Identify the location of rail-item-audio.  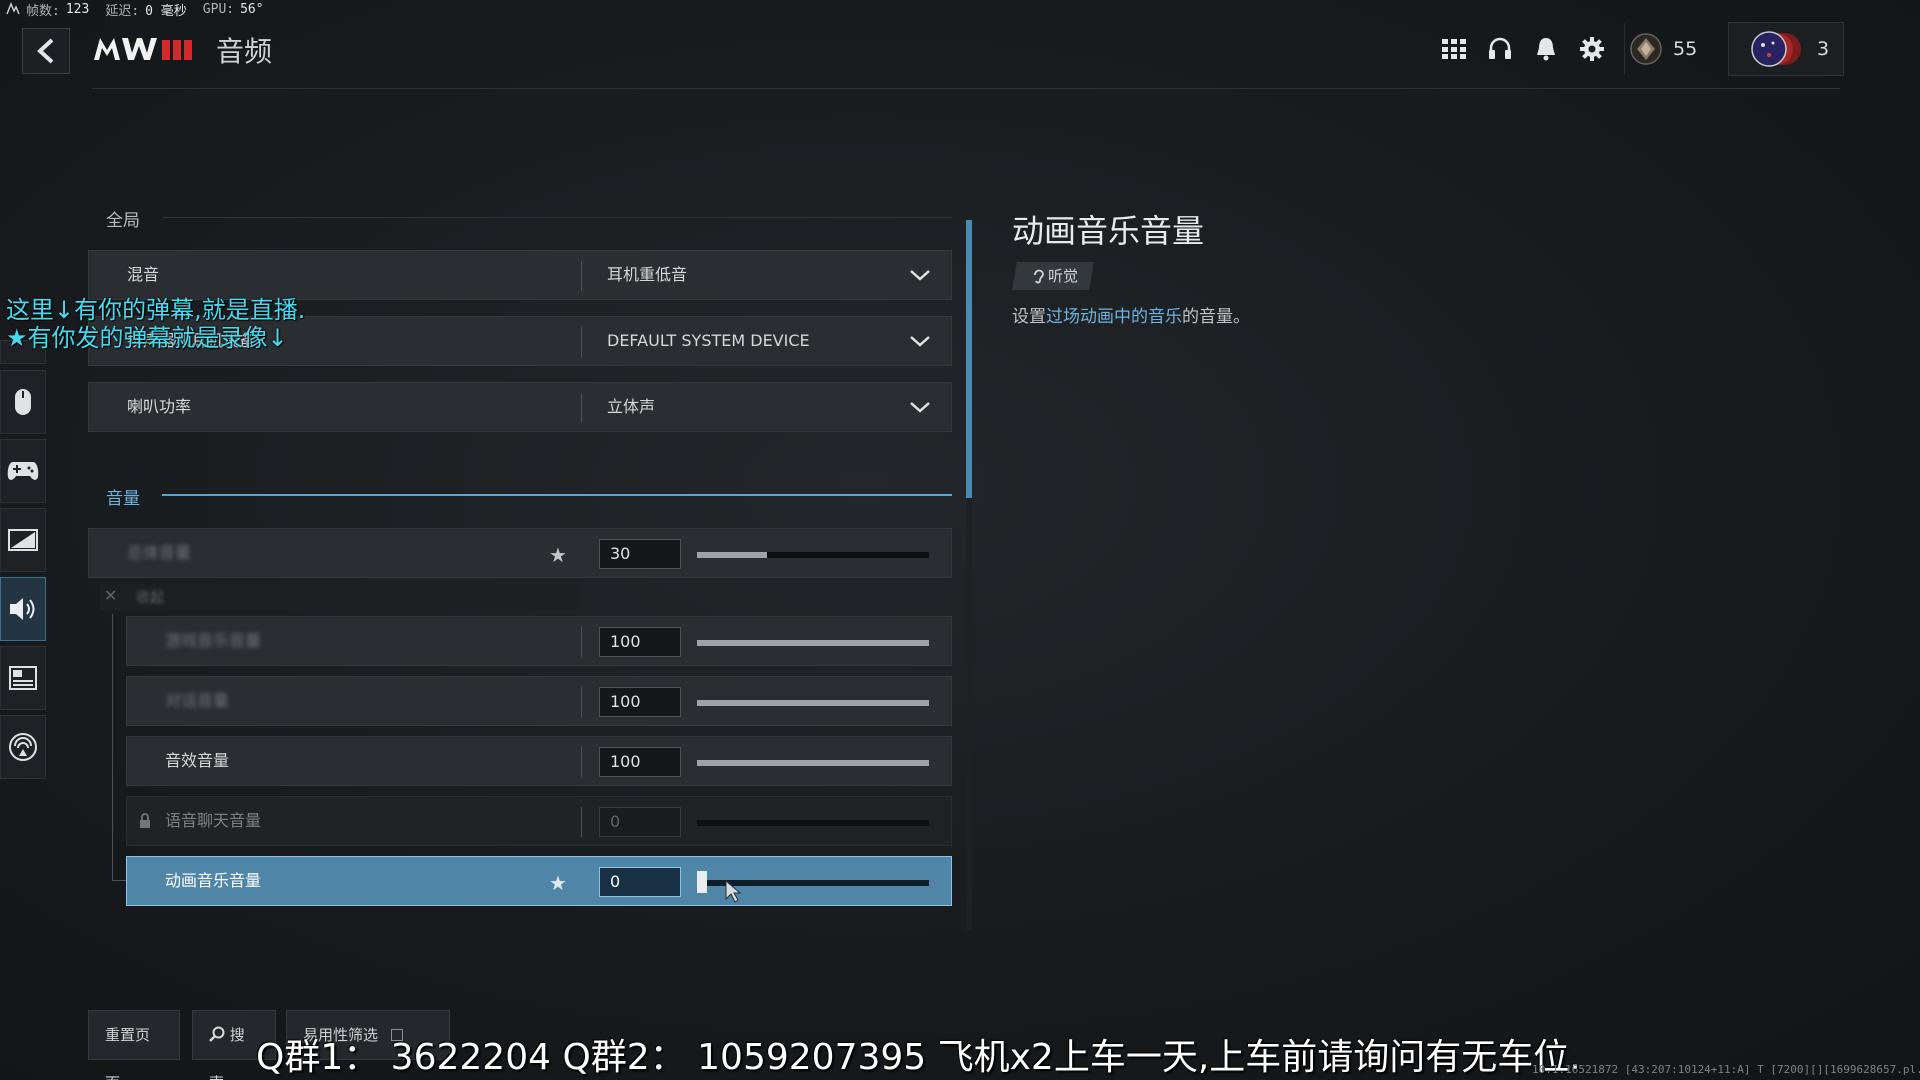
(23, 609).